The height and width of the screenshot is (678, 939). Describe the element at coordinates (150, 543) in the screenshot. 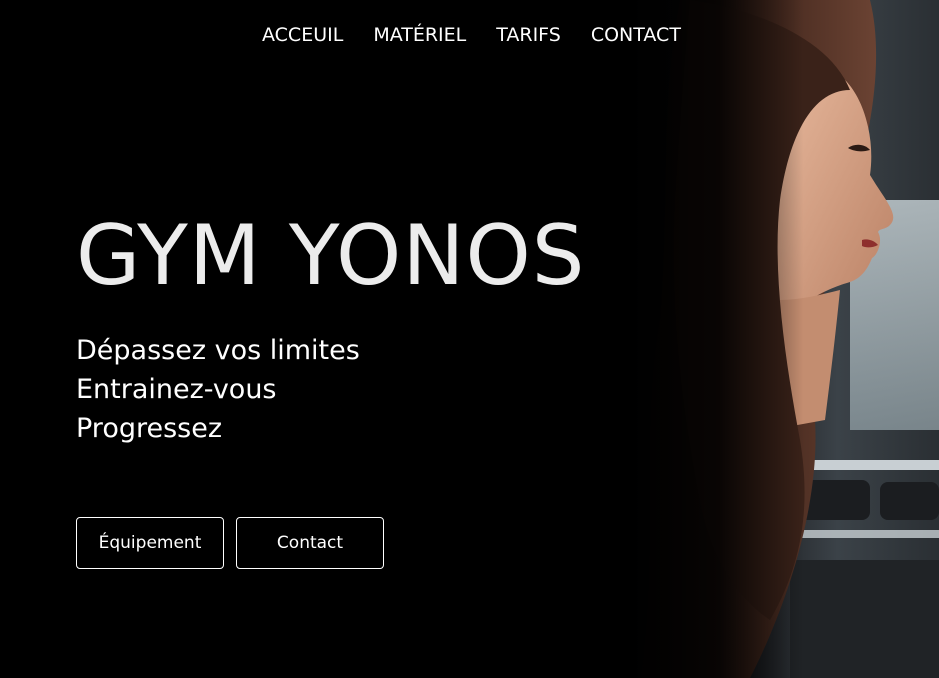

I see `equipement-button: Équipement` at that location.